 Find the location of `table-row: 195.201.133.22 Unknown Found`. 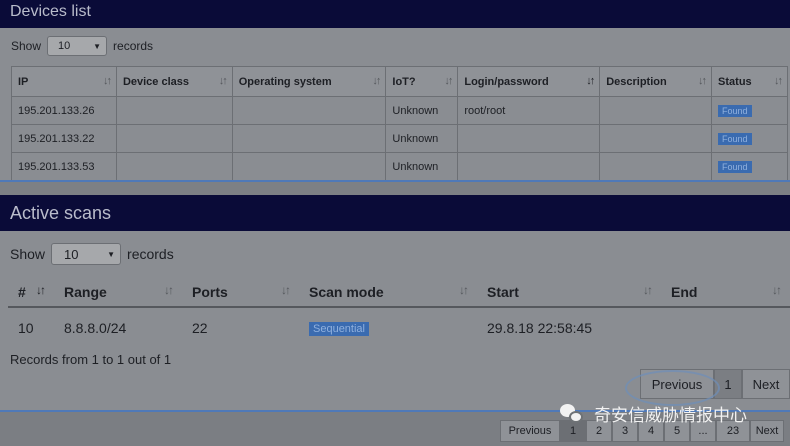

table-row: 195.201.133.22 Unknown Found is located at coordinates (399, 138).